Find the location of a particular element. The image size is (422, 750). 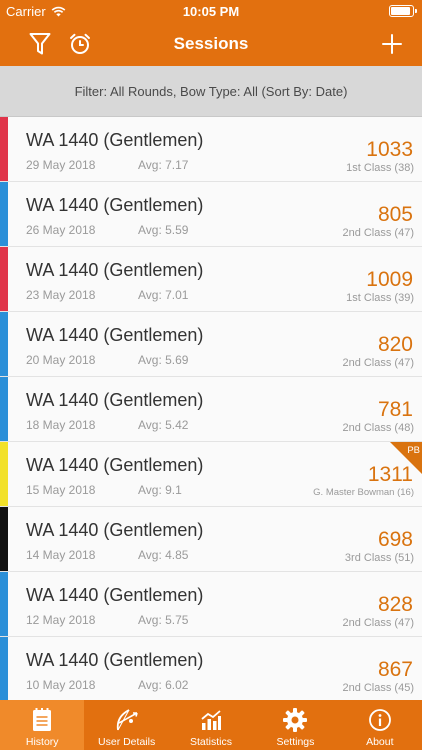

session-date: 23 May 2018 is located at coordinates (61, 295).